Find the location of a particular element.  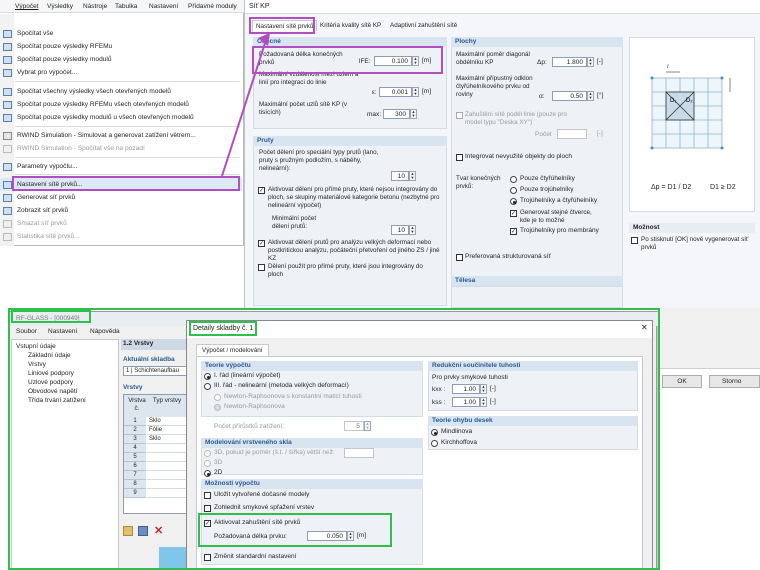

highlight-refine-option is located at coordinates (295, 530).